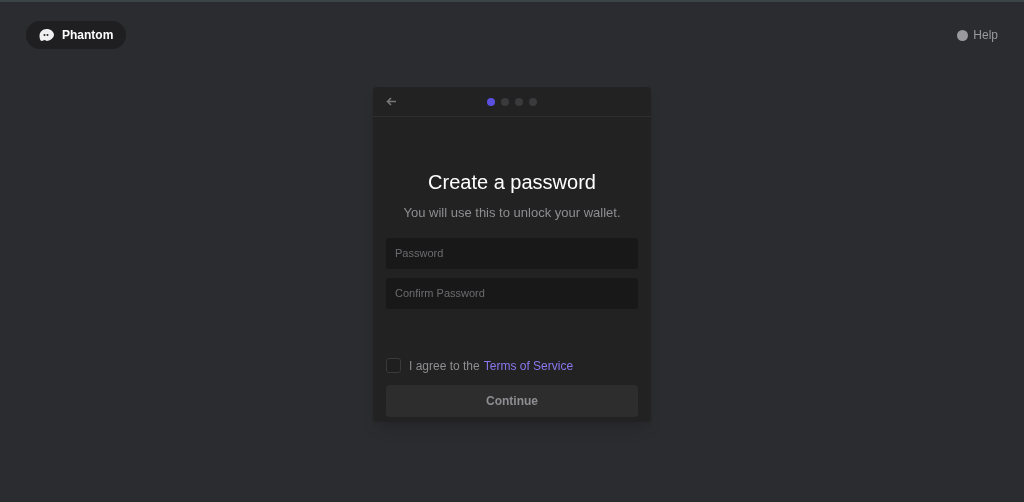 This screenshot has width=1024, height=502. Describe the element at coordinates (393, 365) in the screenshot. I see `checkbox` at that location.